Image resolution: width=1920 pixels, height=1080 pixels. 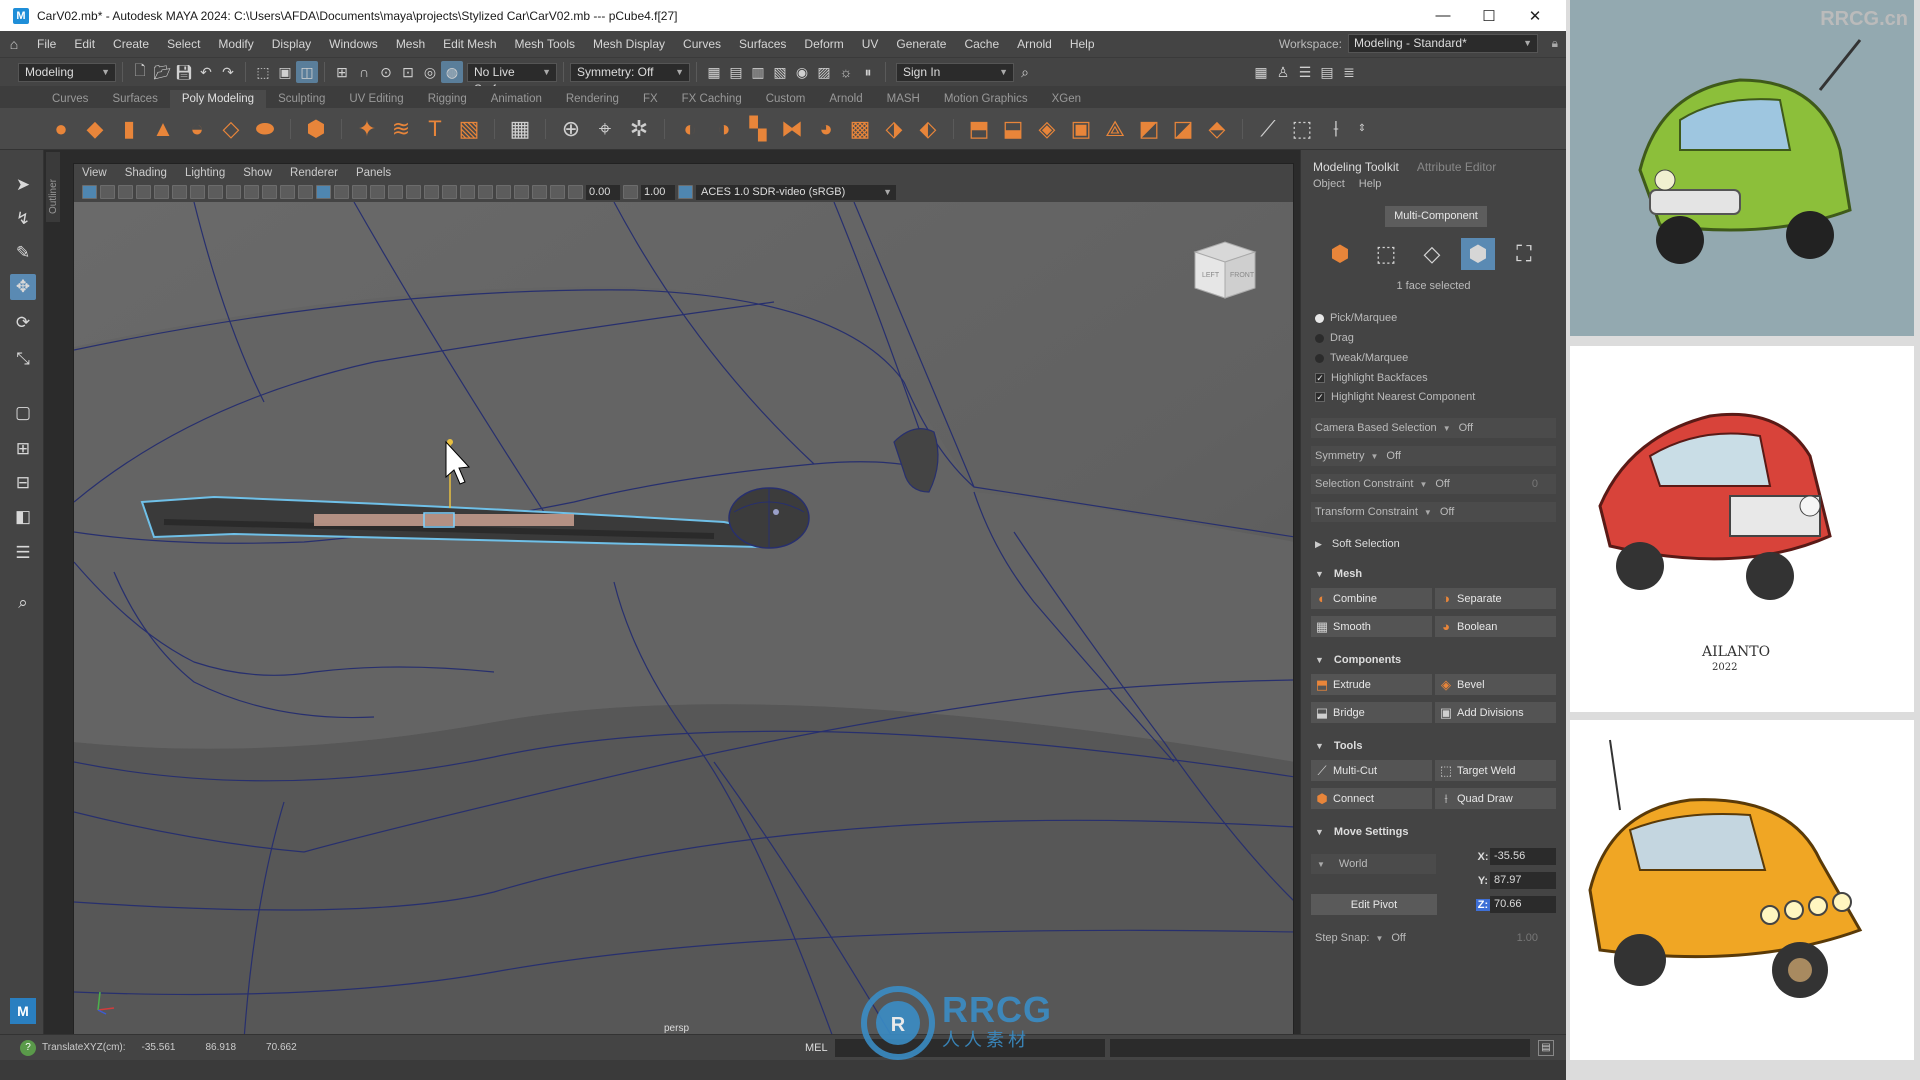 I want to click on safe-action-icon, so click(x=287, y=192).